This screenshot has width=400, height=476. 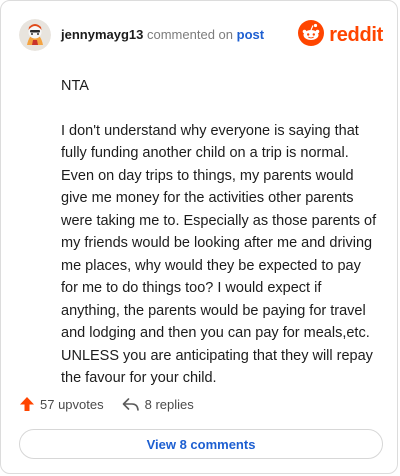 I want to click on reply-arrow-icon, so click(x=131, y=404).